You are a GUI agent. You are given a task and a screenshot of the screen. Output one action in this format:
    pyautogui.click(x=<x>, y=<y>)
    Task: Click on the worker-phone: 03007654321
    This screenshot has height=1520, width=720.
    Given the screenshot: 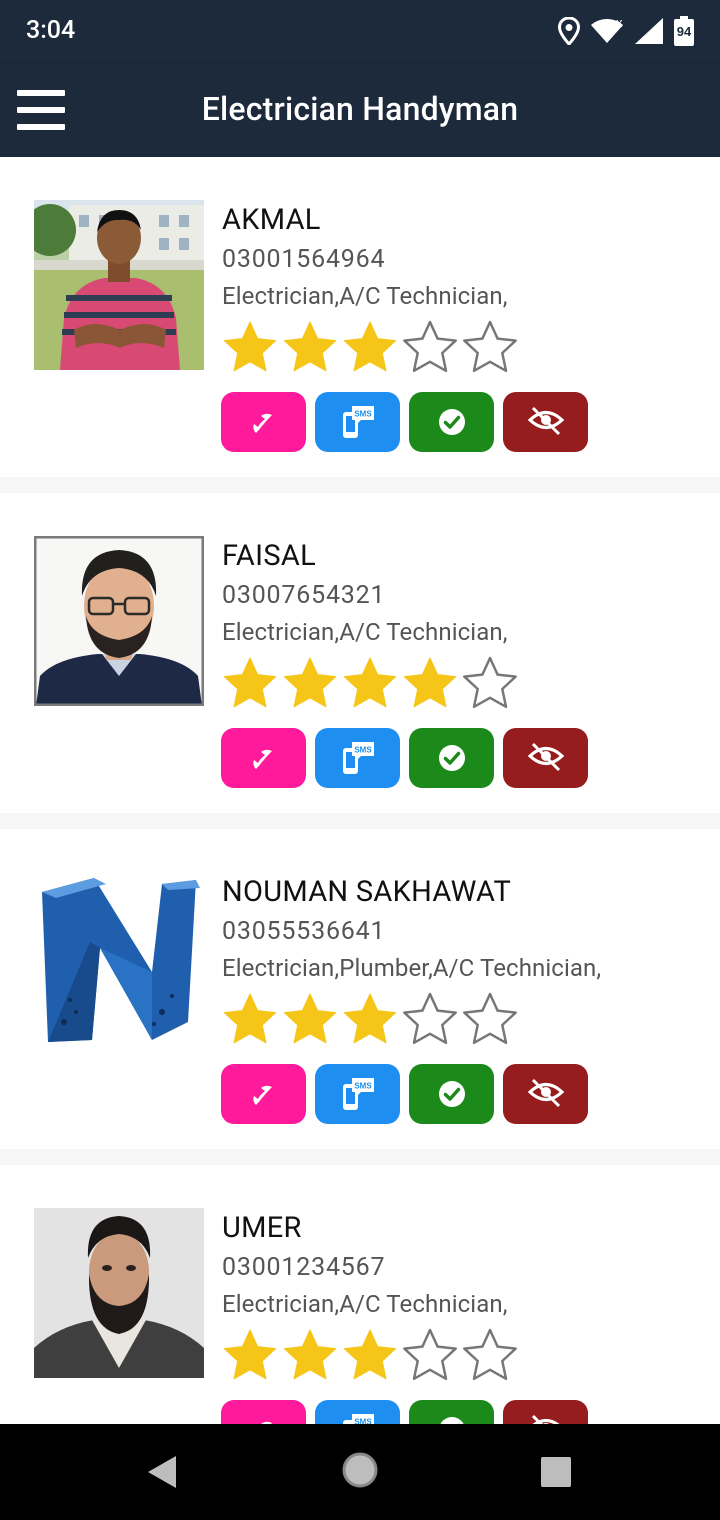 What is the action you would take?
    pyautogui.click(x=304, y=595)
    